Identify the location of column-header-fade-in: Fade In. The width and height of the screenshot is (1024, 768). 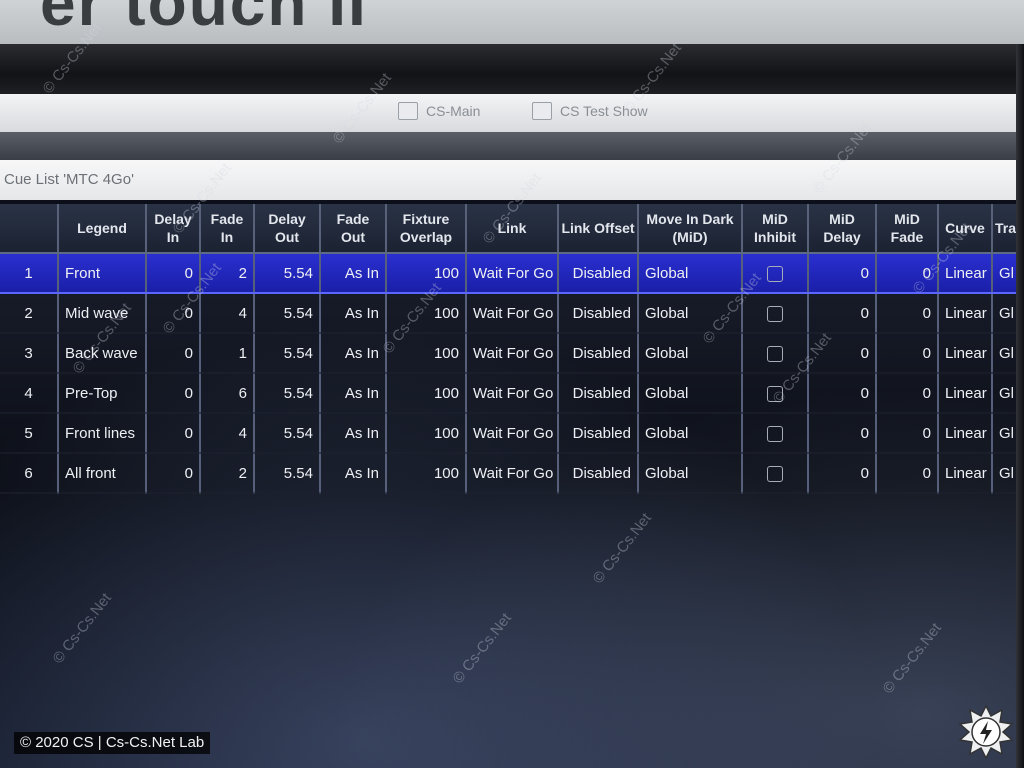
(227, 229).